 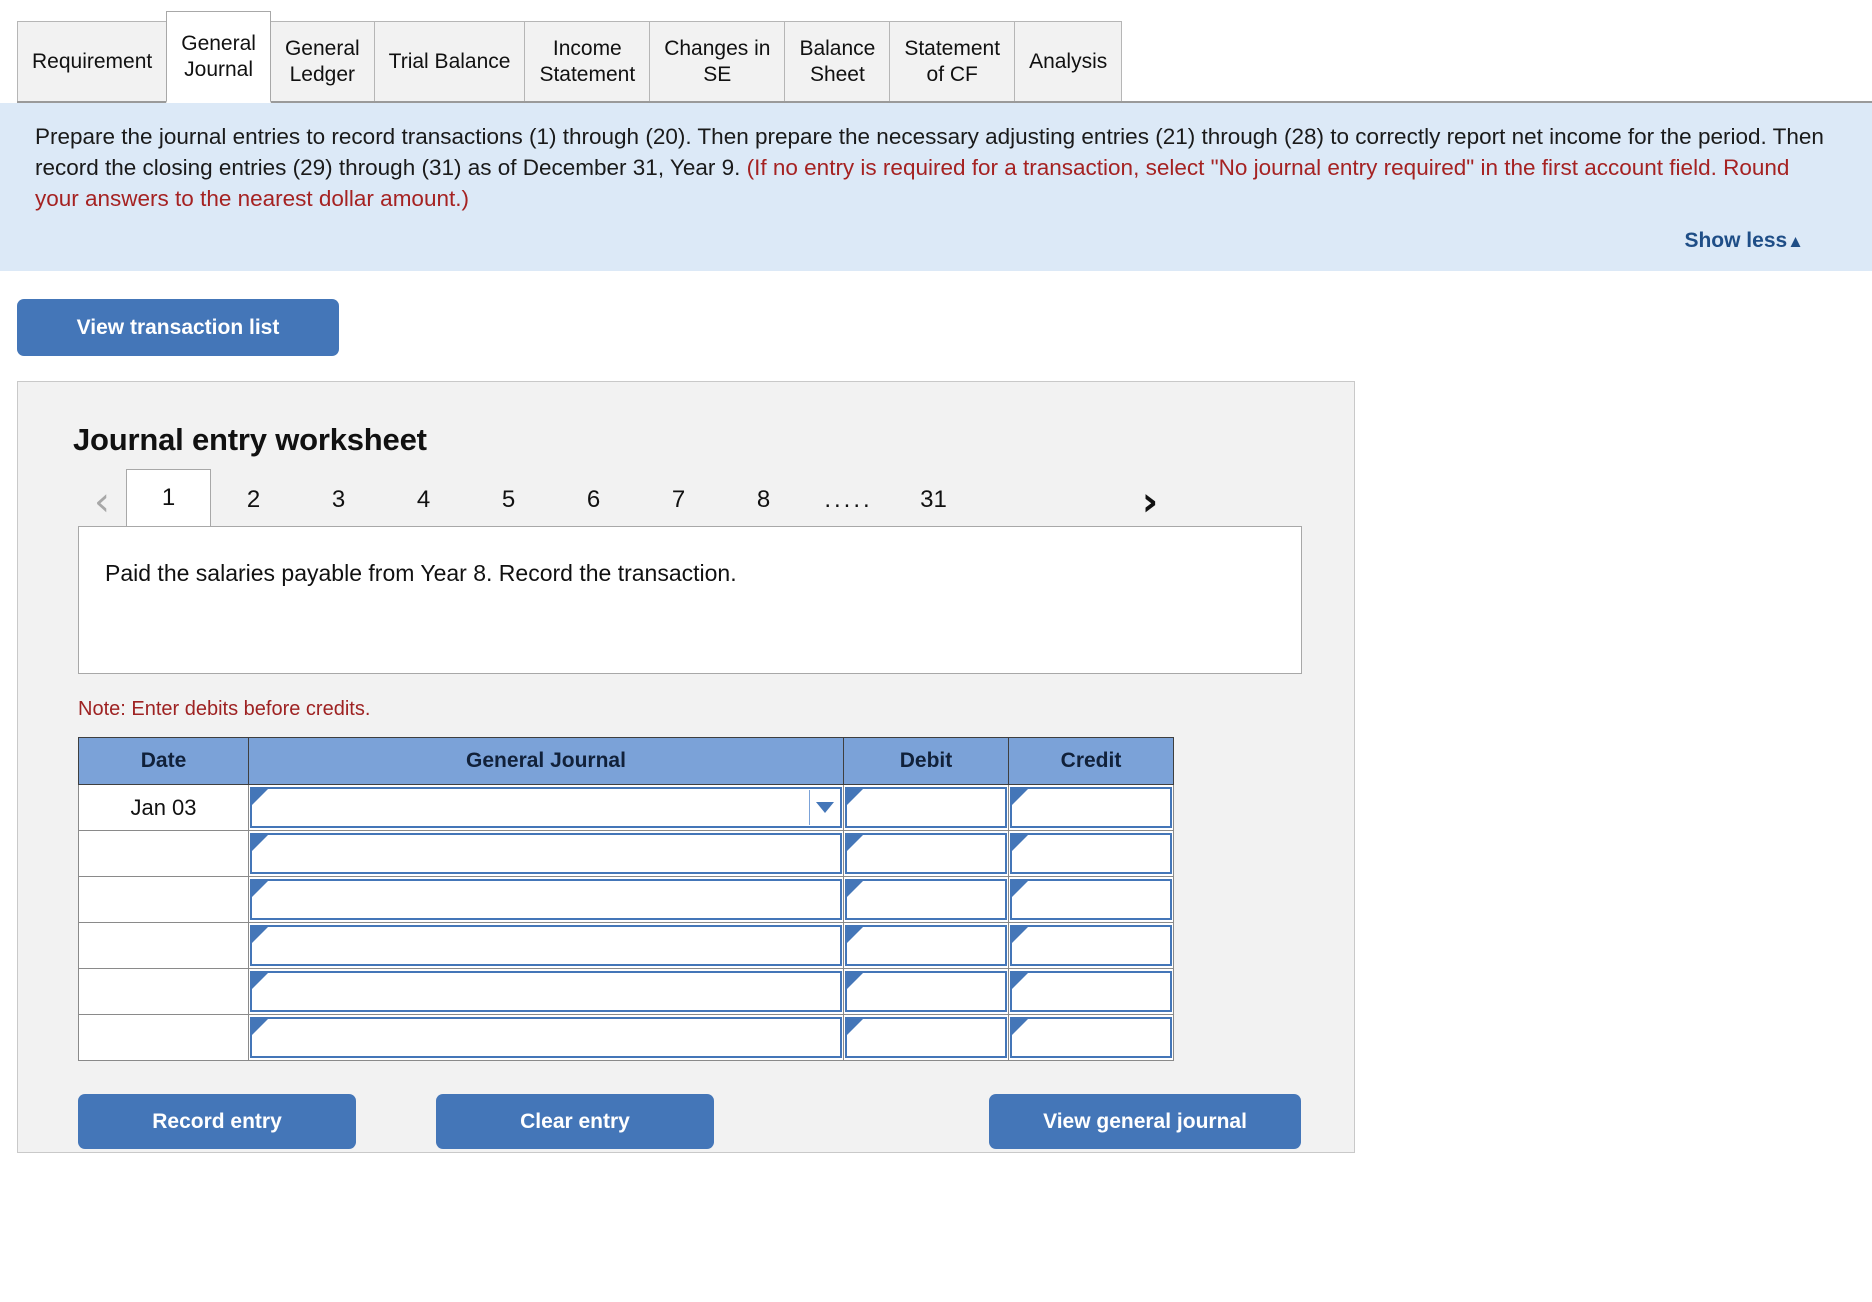 I want to click on pager-page-2: 2, so click(x=253, y=500).